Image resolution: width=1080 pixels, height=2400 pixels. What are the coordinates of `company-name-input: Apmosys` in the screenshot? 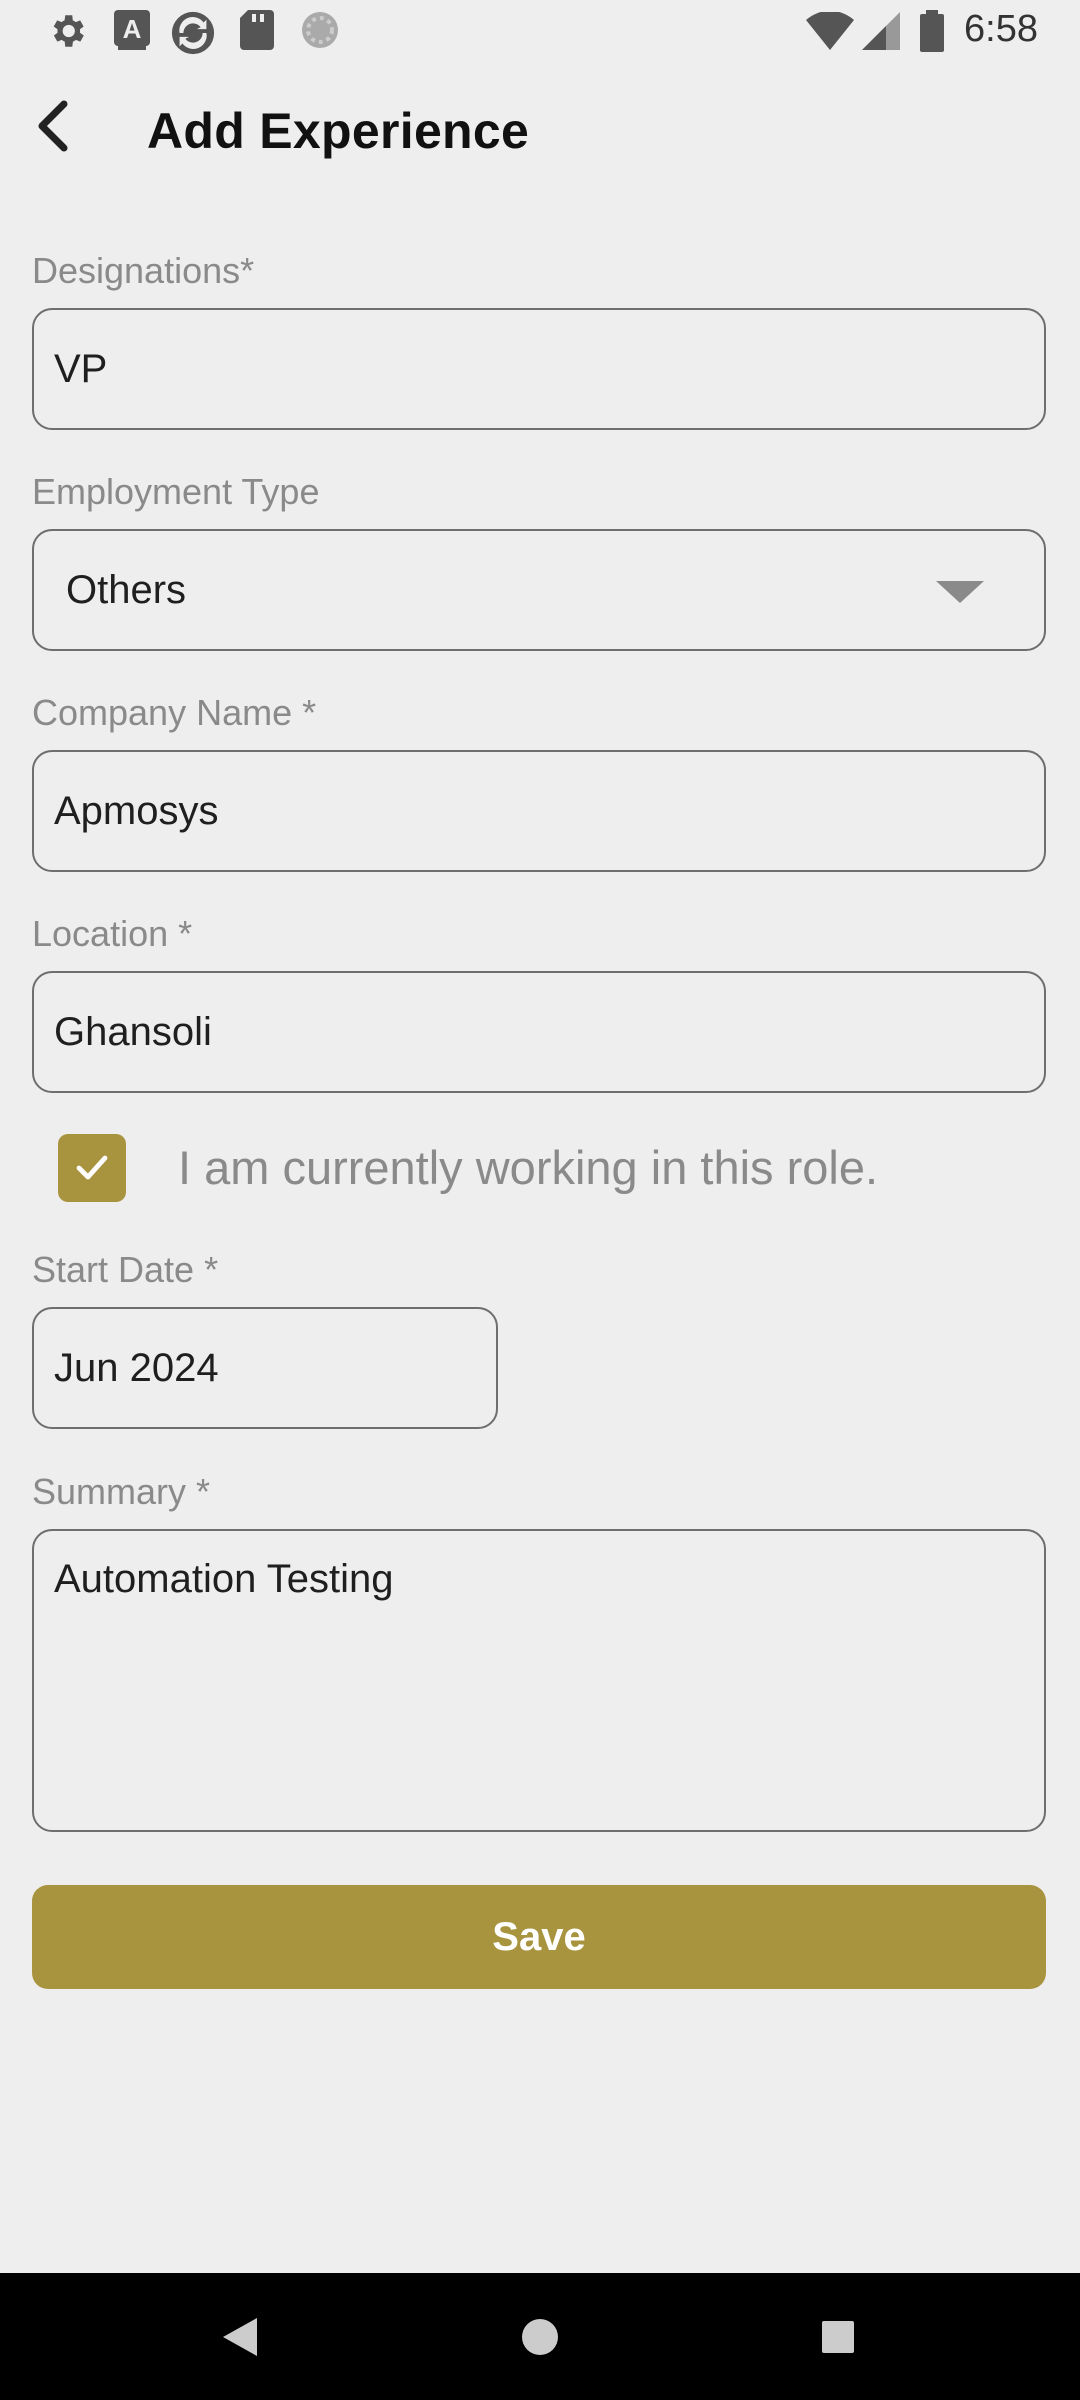 It's located at (539, 811).